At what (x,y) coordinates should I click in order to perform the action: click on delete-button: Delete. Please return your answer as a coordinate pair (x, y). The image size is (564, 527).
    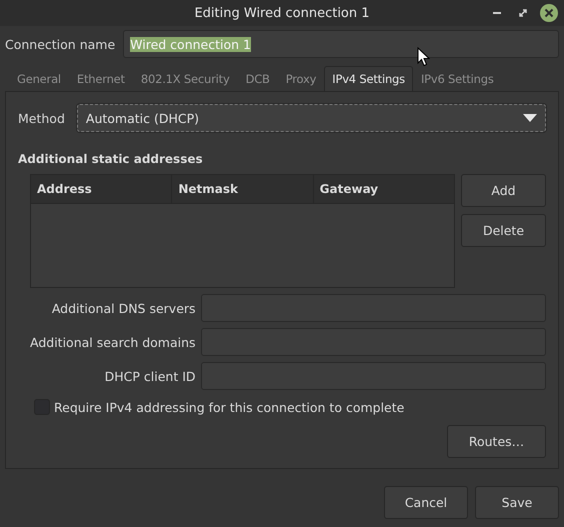
    Looking at the image, I should click on (503, 230).